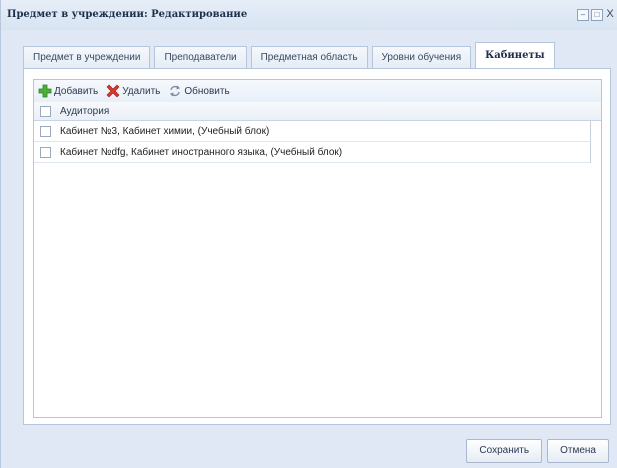 The width and height of the screenshot is (617, 468). What do you see at coordinates (309, 57) in the screenshot?
I see `tab-subject-area: Предметная область` at bounding box center [309, 57].